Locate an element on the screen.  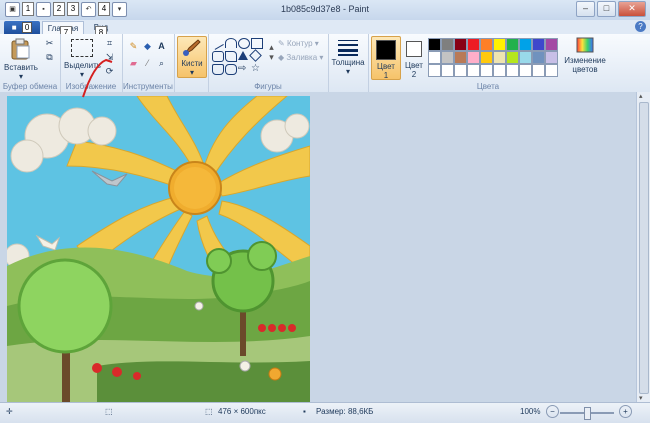
crop-icon: ⌗ is located at coordinates (109, 43).